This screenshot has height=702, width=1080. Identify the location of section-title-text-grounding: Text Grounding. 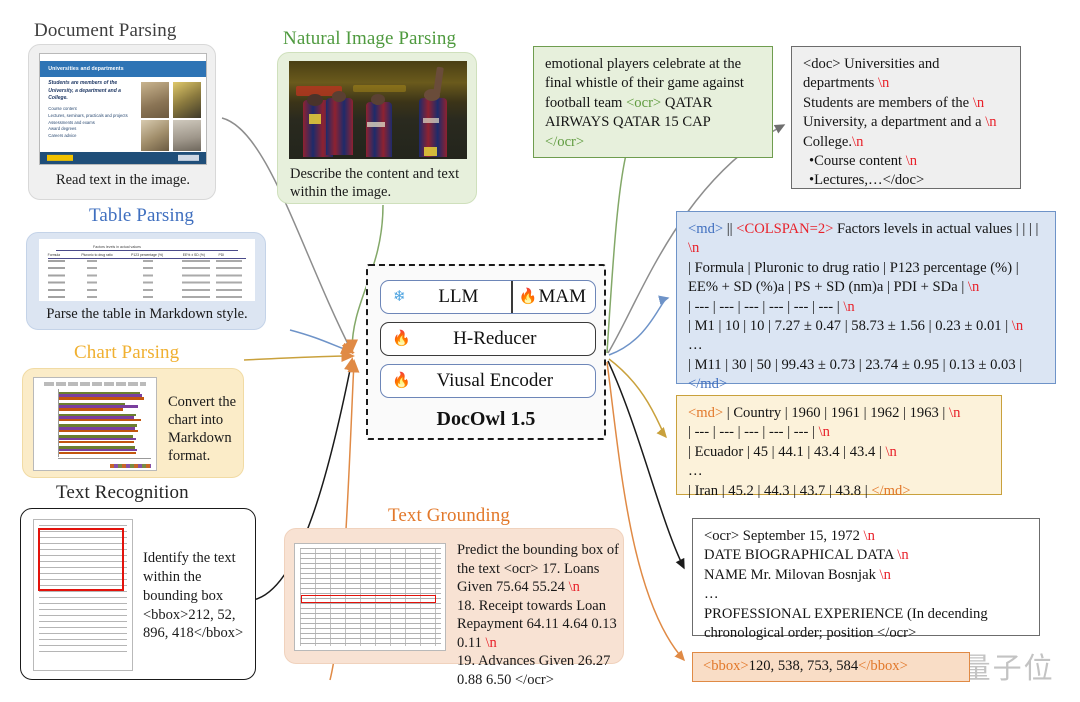
(449, 515).